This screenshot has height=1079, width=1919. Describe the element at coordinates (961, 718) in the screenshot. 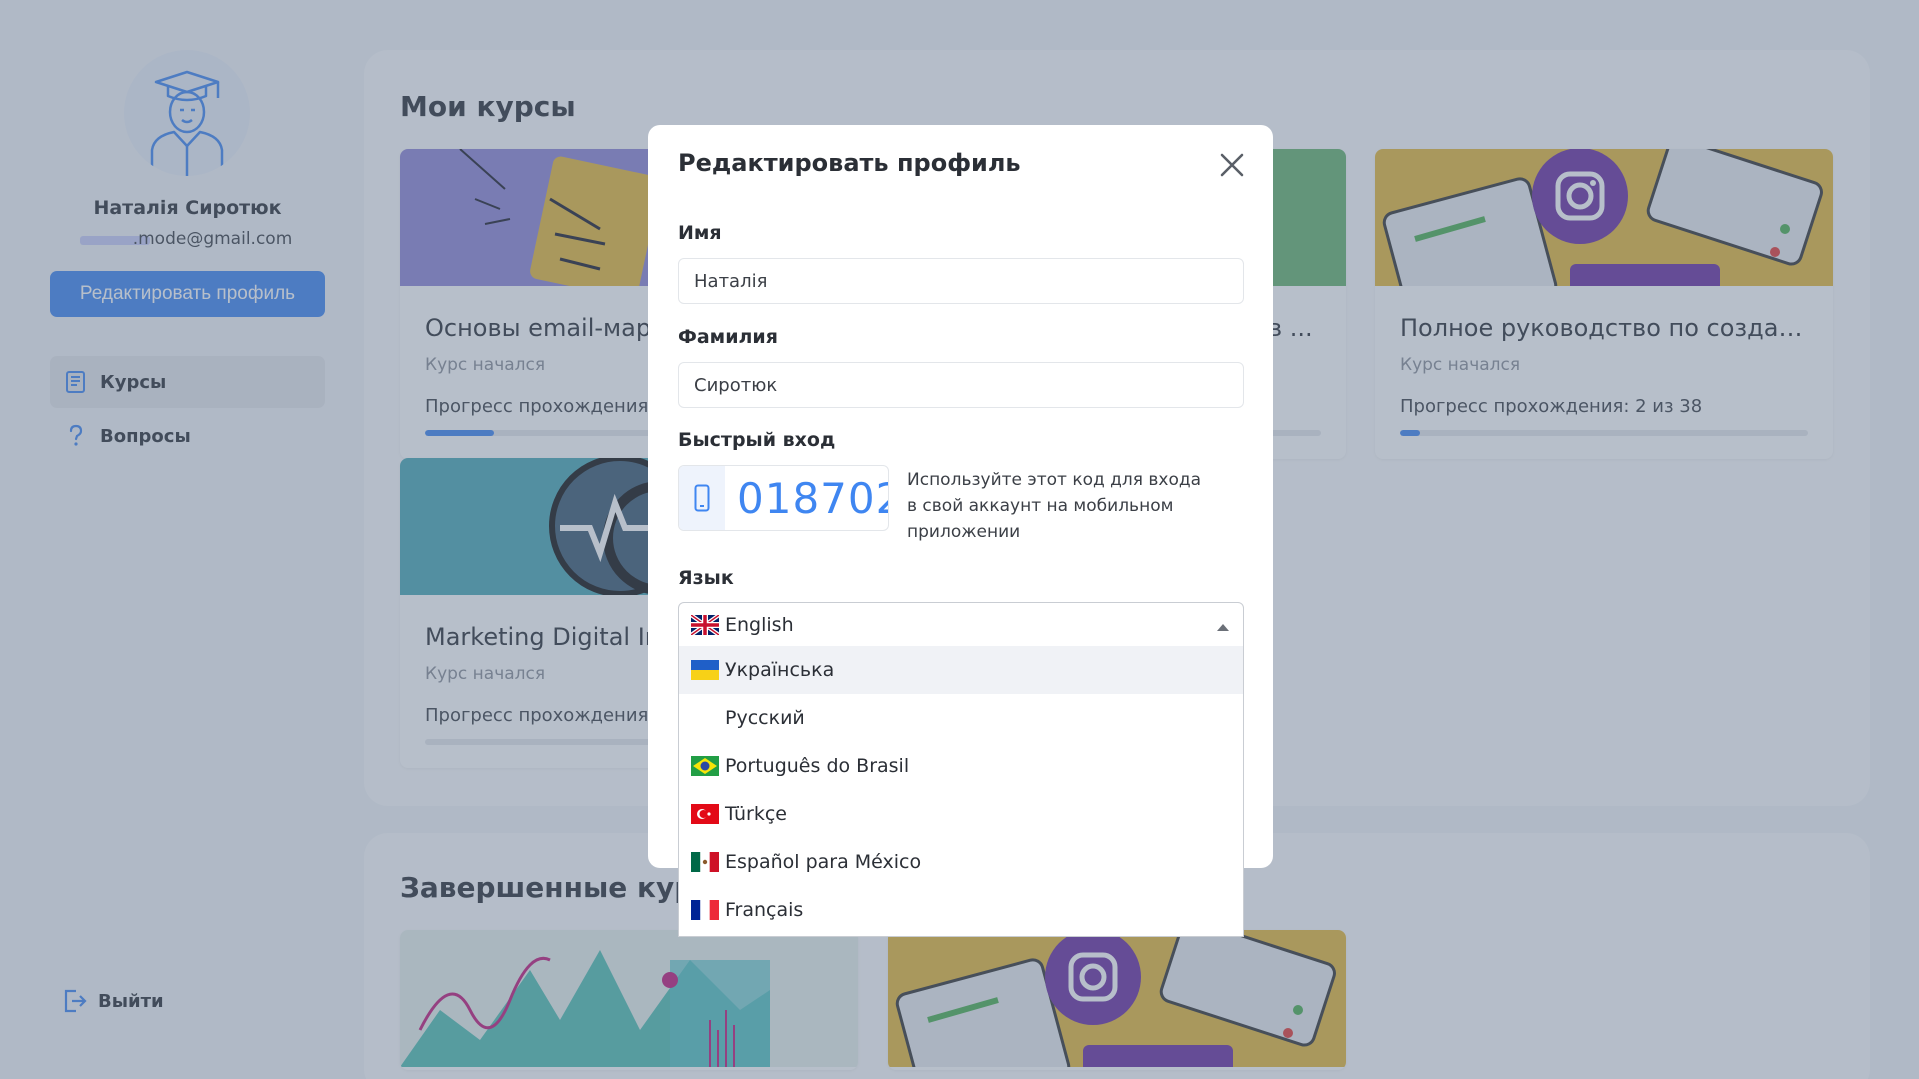

I see `language-option-russian: Русский` at that location.